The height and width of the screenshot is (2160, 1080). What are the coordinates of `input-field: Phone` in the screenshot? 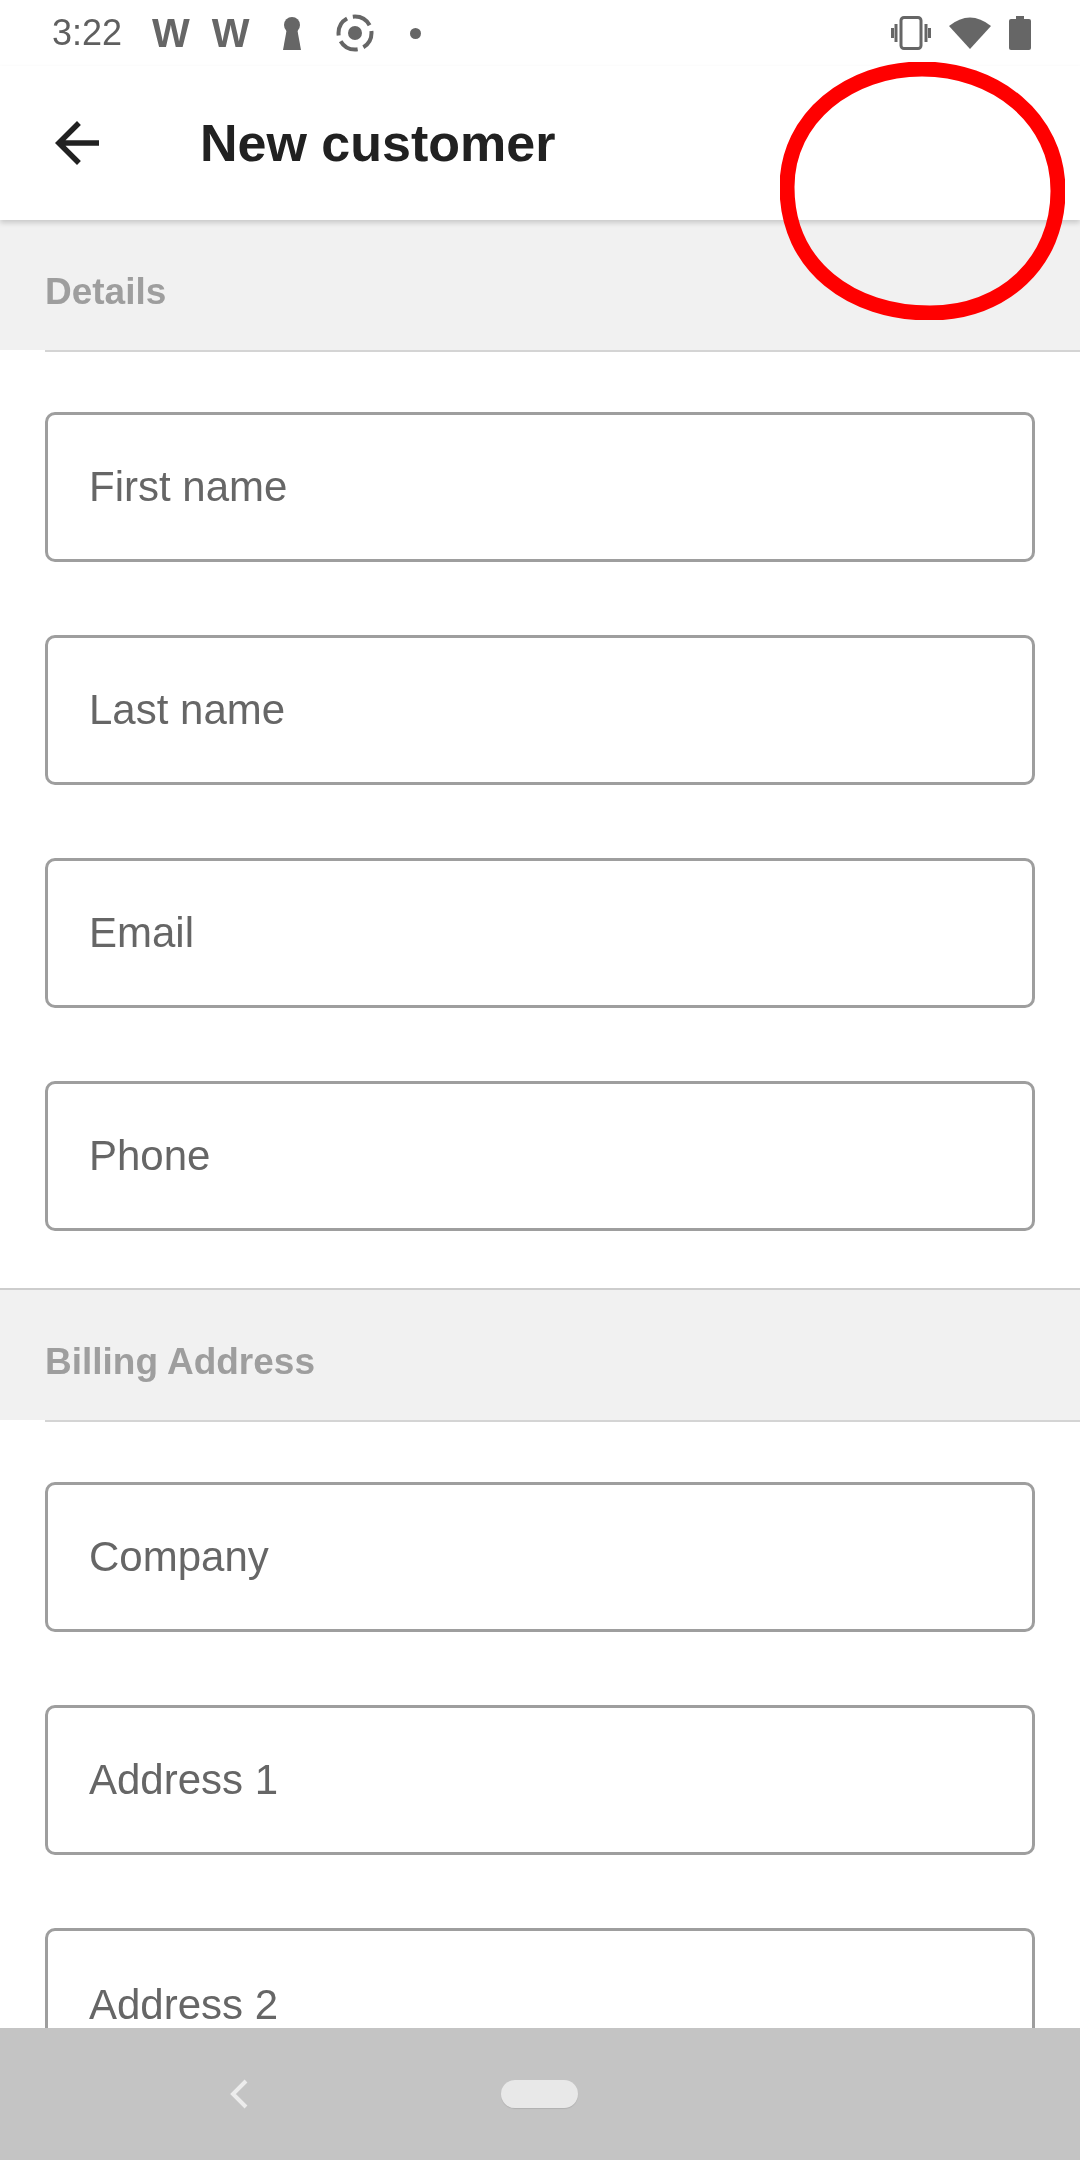 It's located at (540, 1156).